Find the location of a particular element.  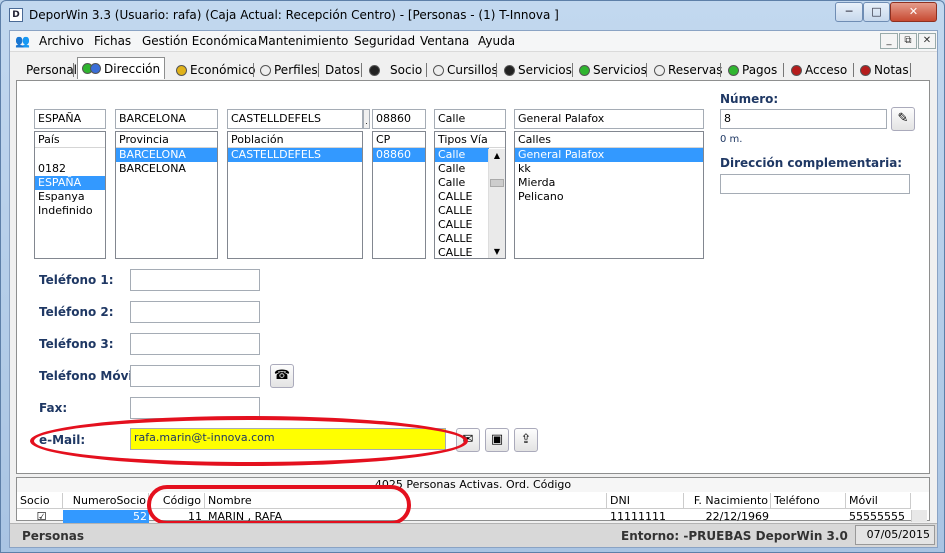

tab-servicios-2: Servicios is located at coordinates (613, 70).